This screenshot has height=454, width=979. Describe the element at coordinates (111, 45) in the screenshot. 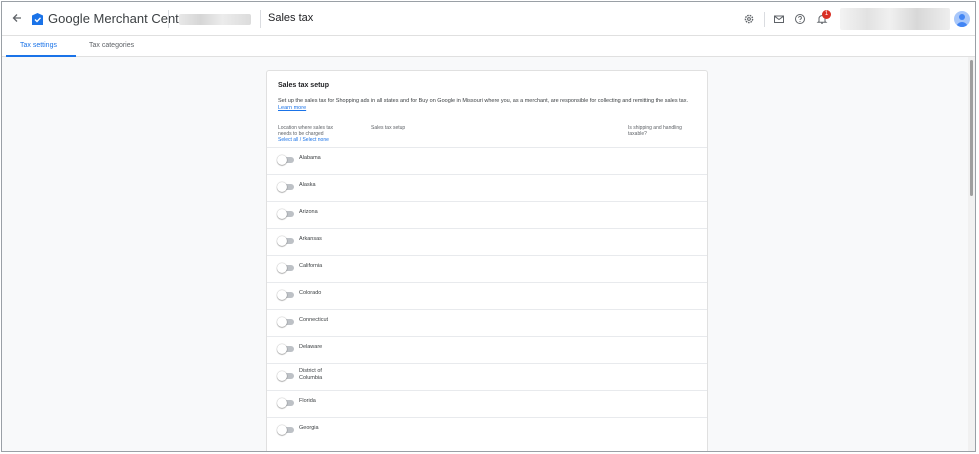

I see `tab-tax-categories: Tax categories` at that location.